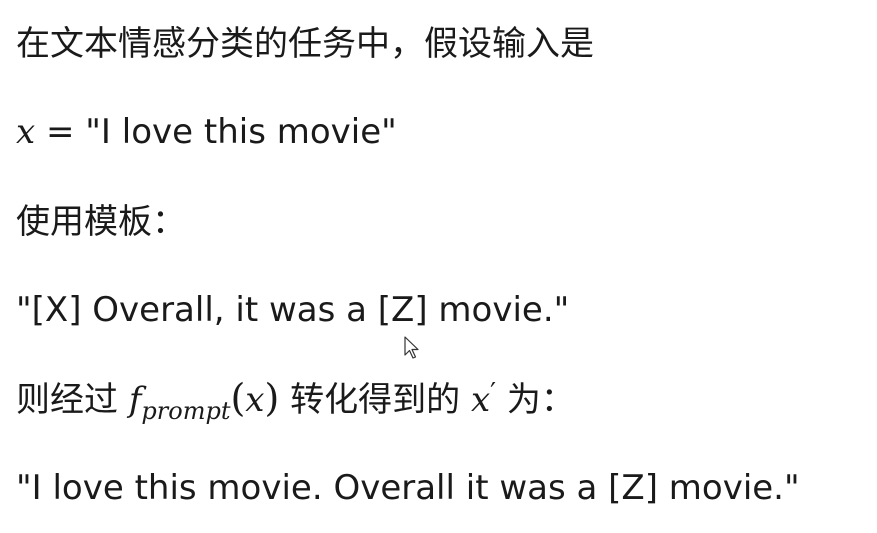  Describe the element at coordinates (72, 400) in the screenshot. I see `prompt-prefix: 则经过` at that location.